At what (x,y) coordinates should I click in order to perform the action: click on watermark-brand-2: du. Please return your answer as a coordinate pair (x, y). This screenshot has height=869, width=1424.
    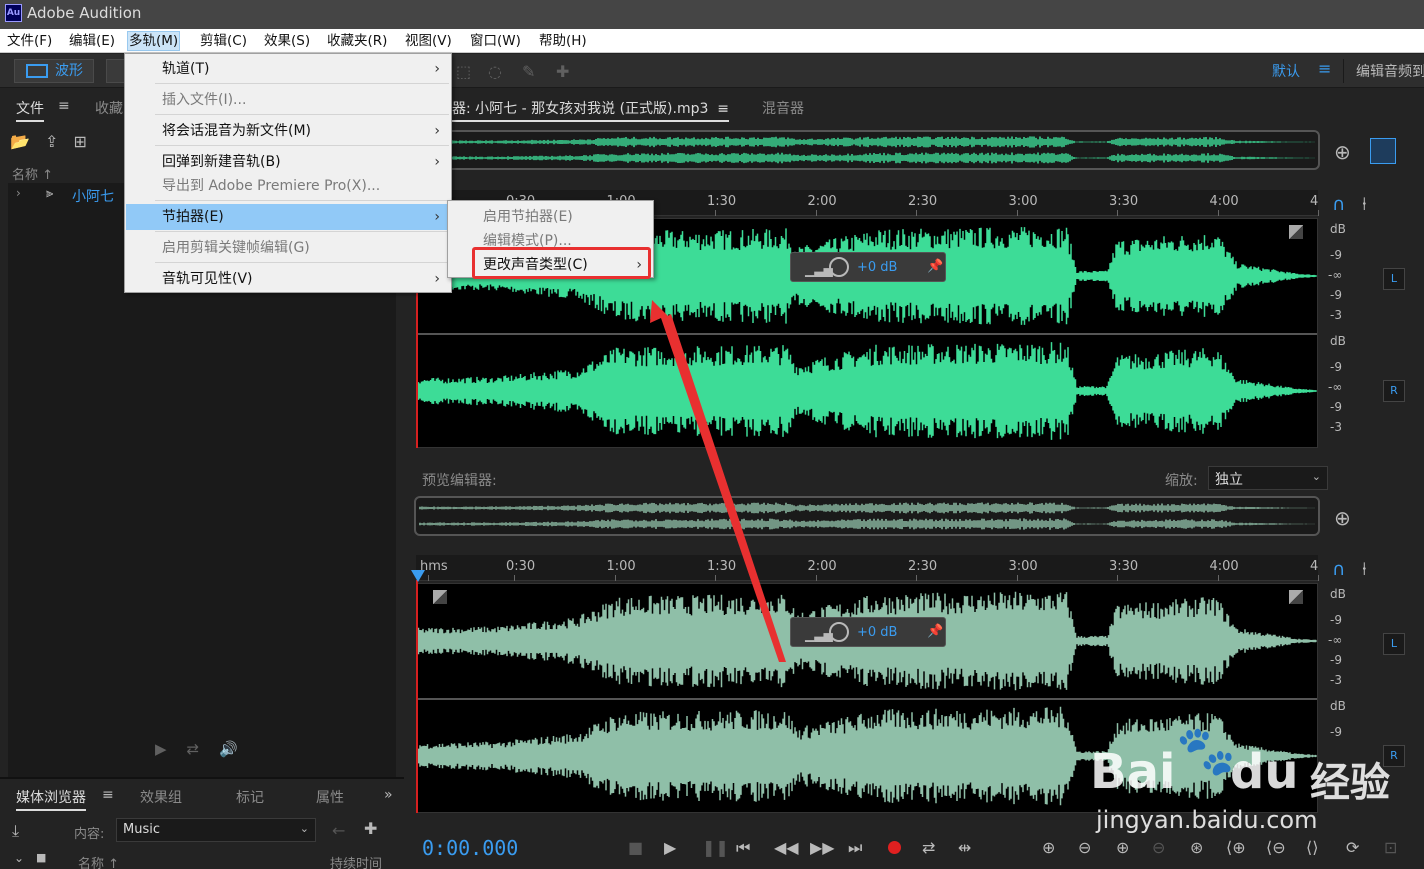
    Looking at the image, I should click on (1264, 772).